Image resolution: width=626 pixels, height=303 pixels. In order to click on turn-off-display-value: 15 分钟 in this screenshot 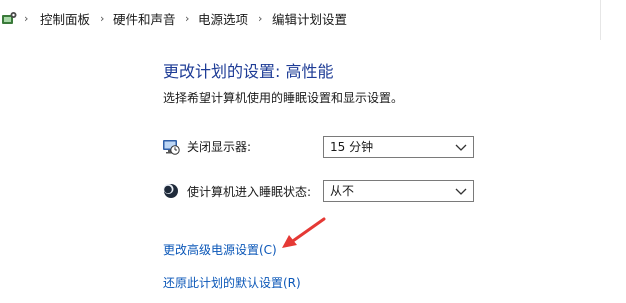, I will do `click(352, 147)`.